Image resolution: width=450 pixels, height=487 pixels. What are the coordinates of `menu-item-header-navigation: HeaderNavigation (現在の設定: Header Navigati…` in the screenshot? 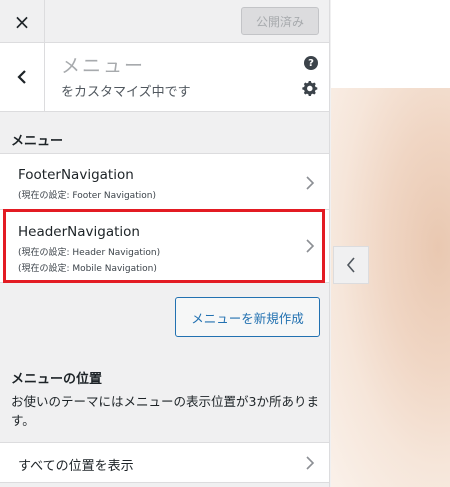 It's located at (164, 246).